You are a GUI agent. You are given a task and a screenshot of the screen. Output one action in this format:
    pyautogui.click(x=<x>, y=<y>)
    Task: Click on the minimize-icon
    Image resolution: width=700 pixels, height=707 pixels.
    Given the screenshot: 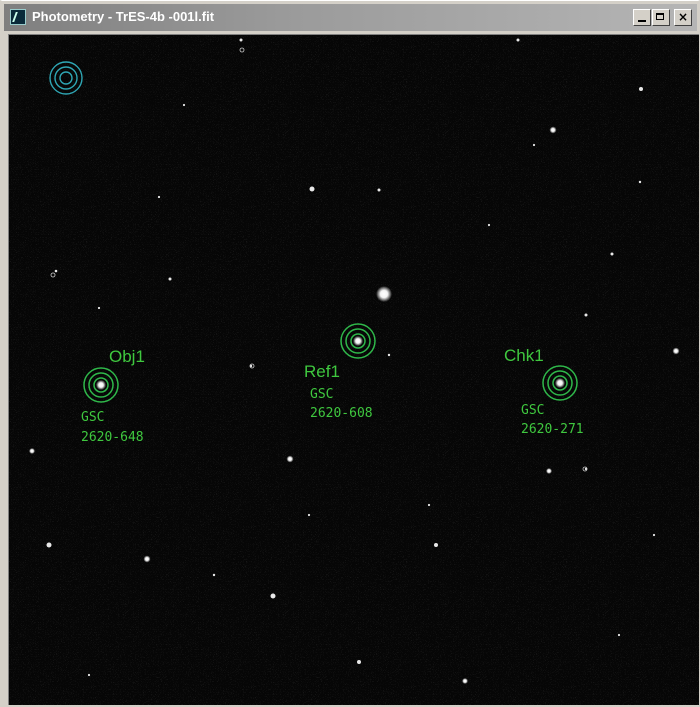 What is the action you would take?
    pyautogui.click(x=642, y=21)
    